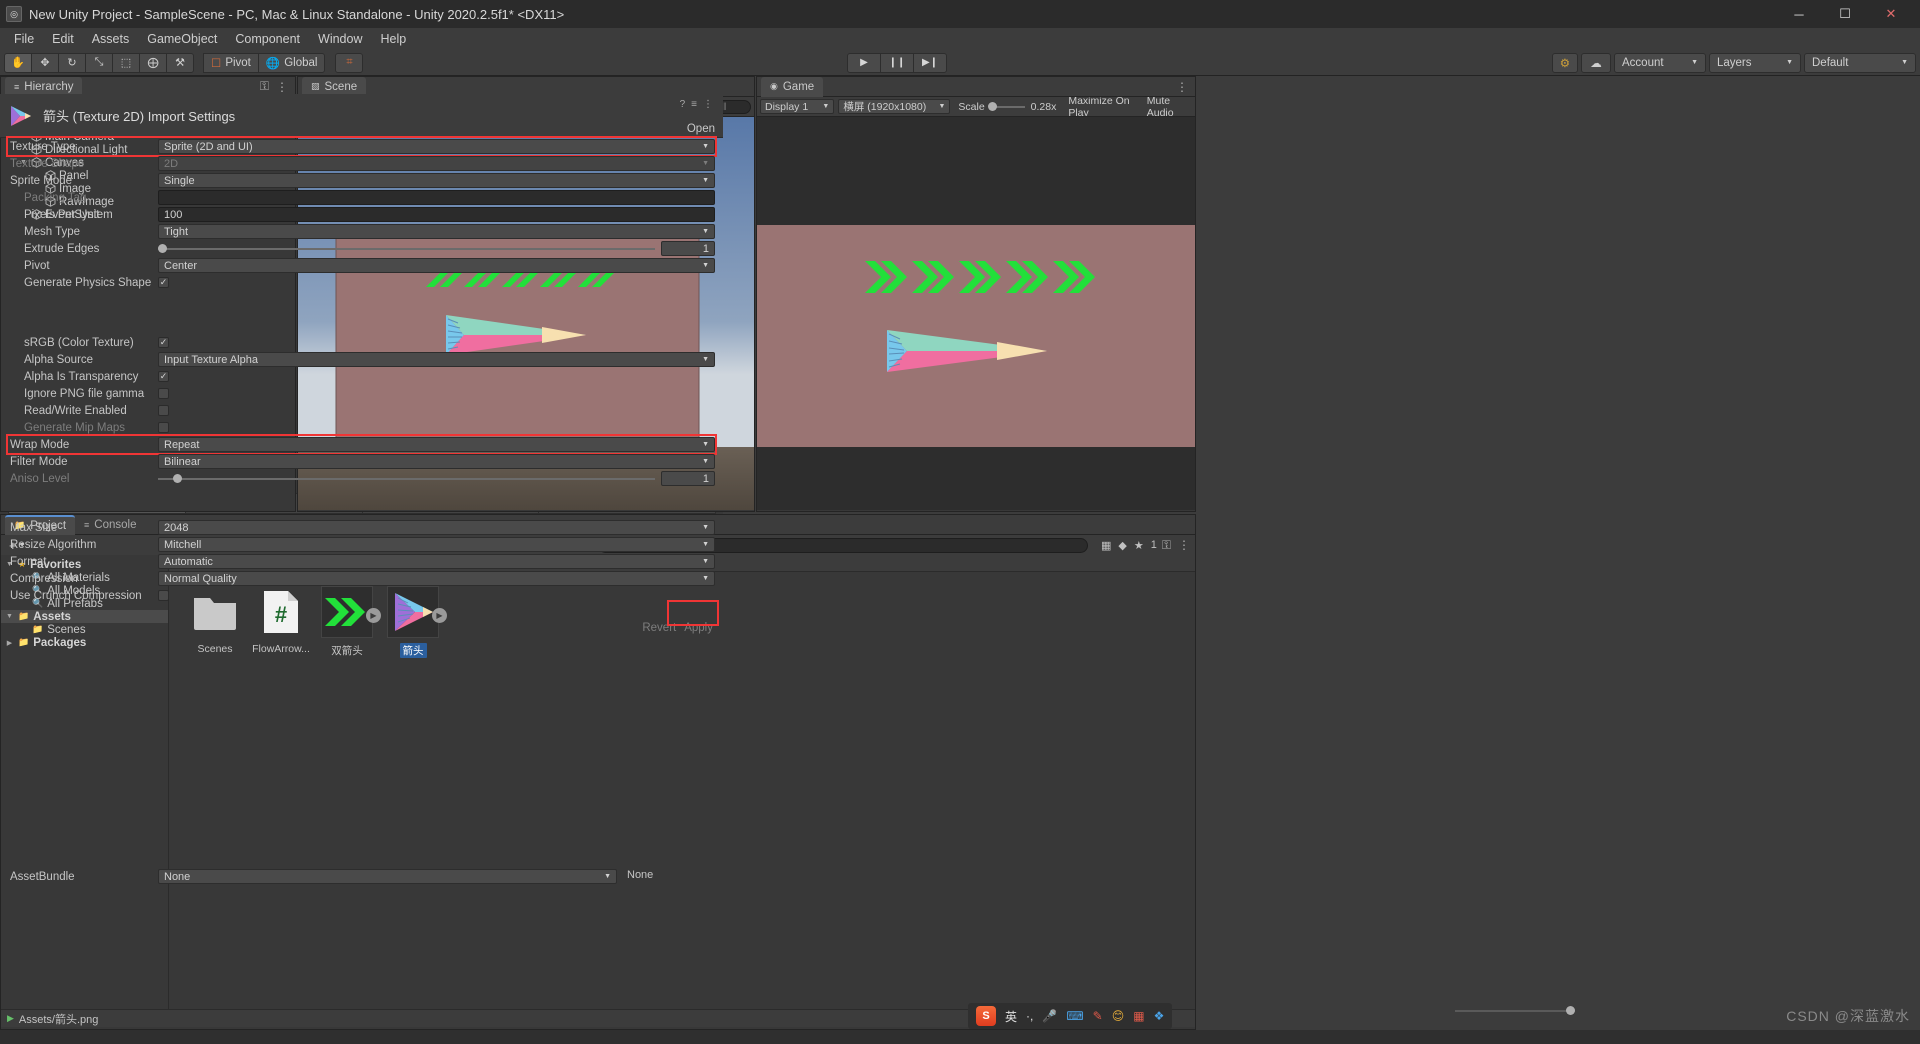 This screenshot has width=1920, height=1044. What do you see at coordinates (84, 642) in the screenshot?
I see `project-tree-item-packages: ▶ 📁 Packages` at bounding box center [84, 642].